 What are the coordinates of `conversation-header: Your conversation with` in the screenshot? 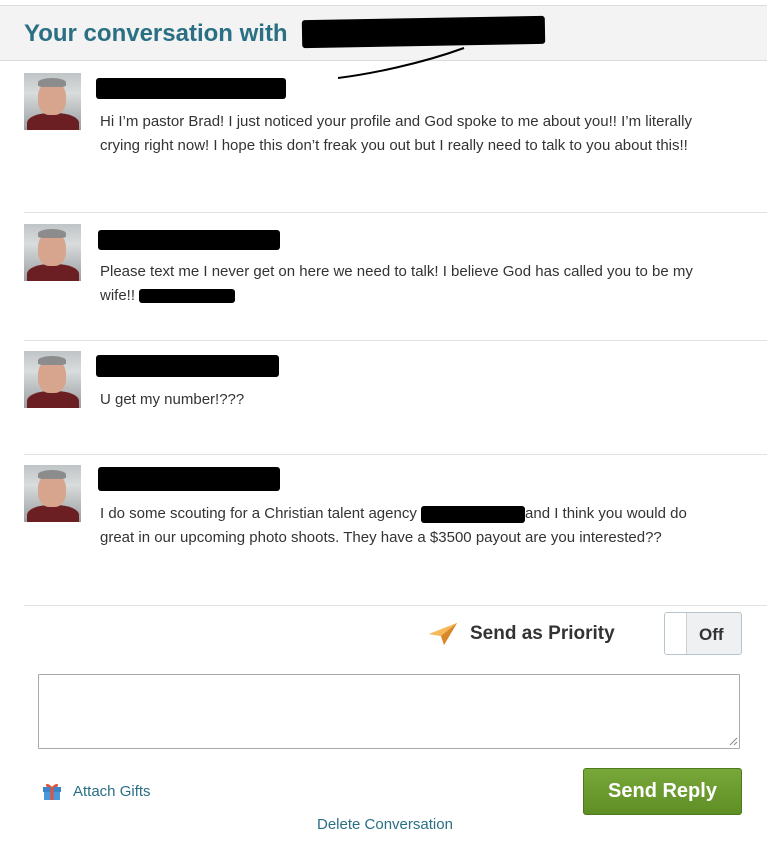 It's located at (383, 42).